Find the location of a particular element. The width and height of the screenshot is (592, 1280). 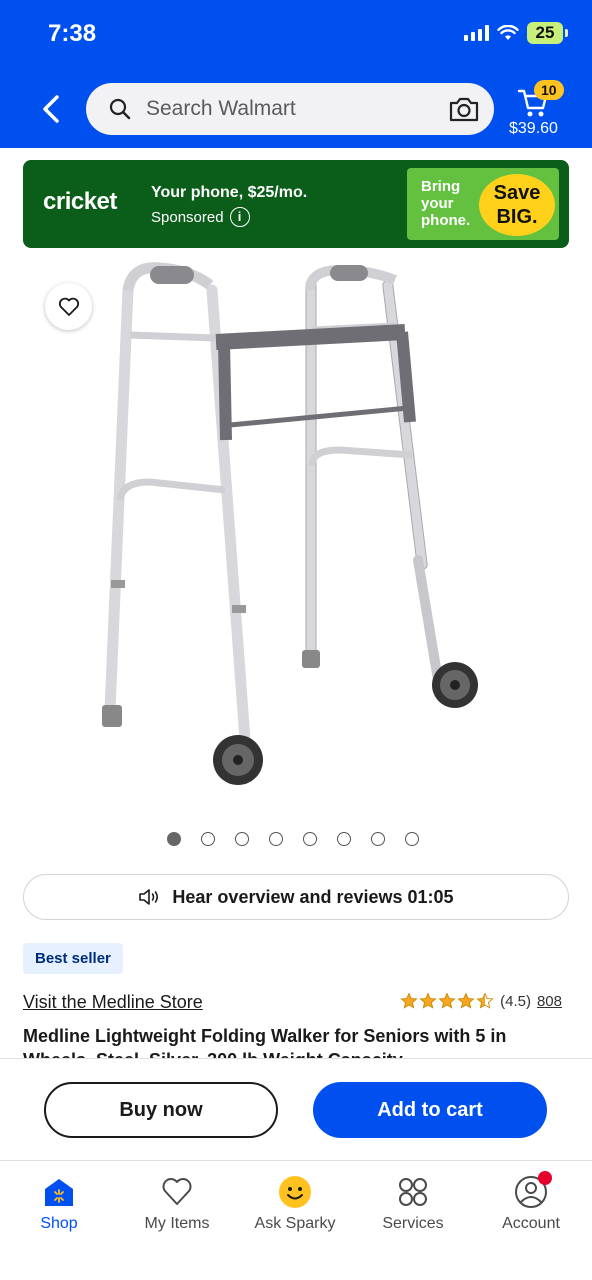

status-icons: 25 is located at coordinates (516, 33).